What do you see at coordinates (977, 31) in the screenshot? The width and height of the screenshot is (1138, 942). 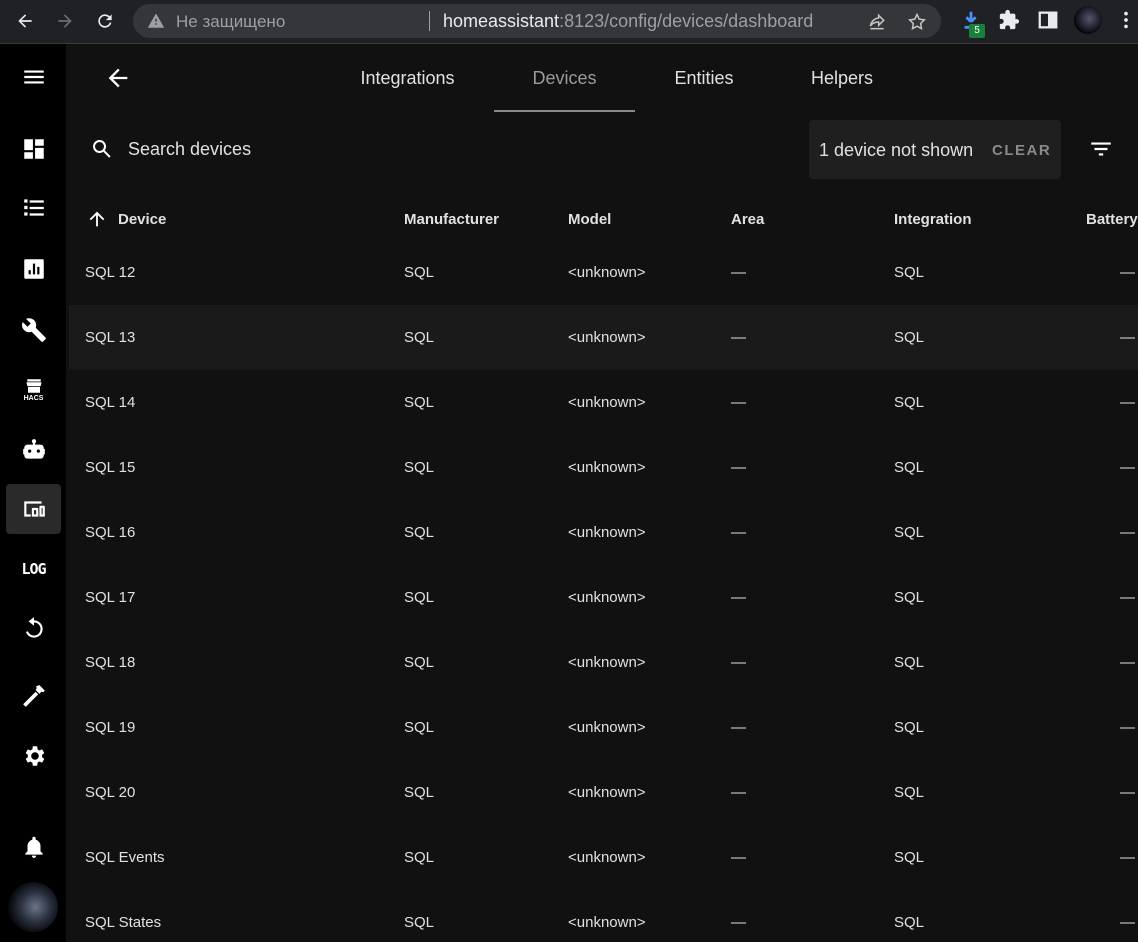 I see `download-badge: 5` at bounding box center [977, 31].